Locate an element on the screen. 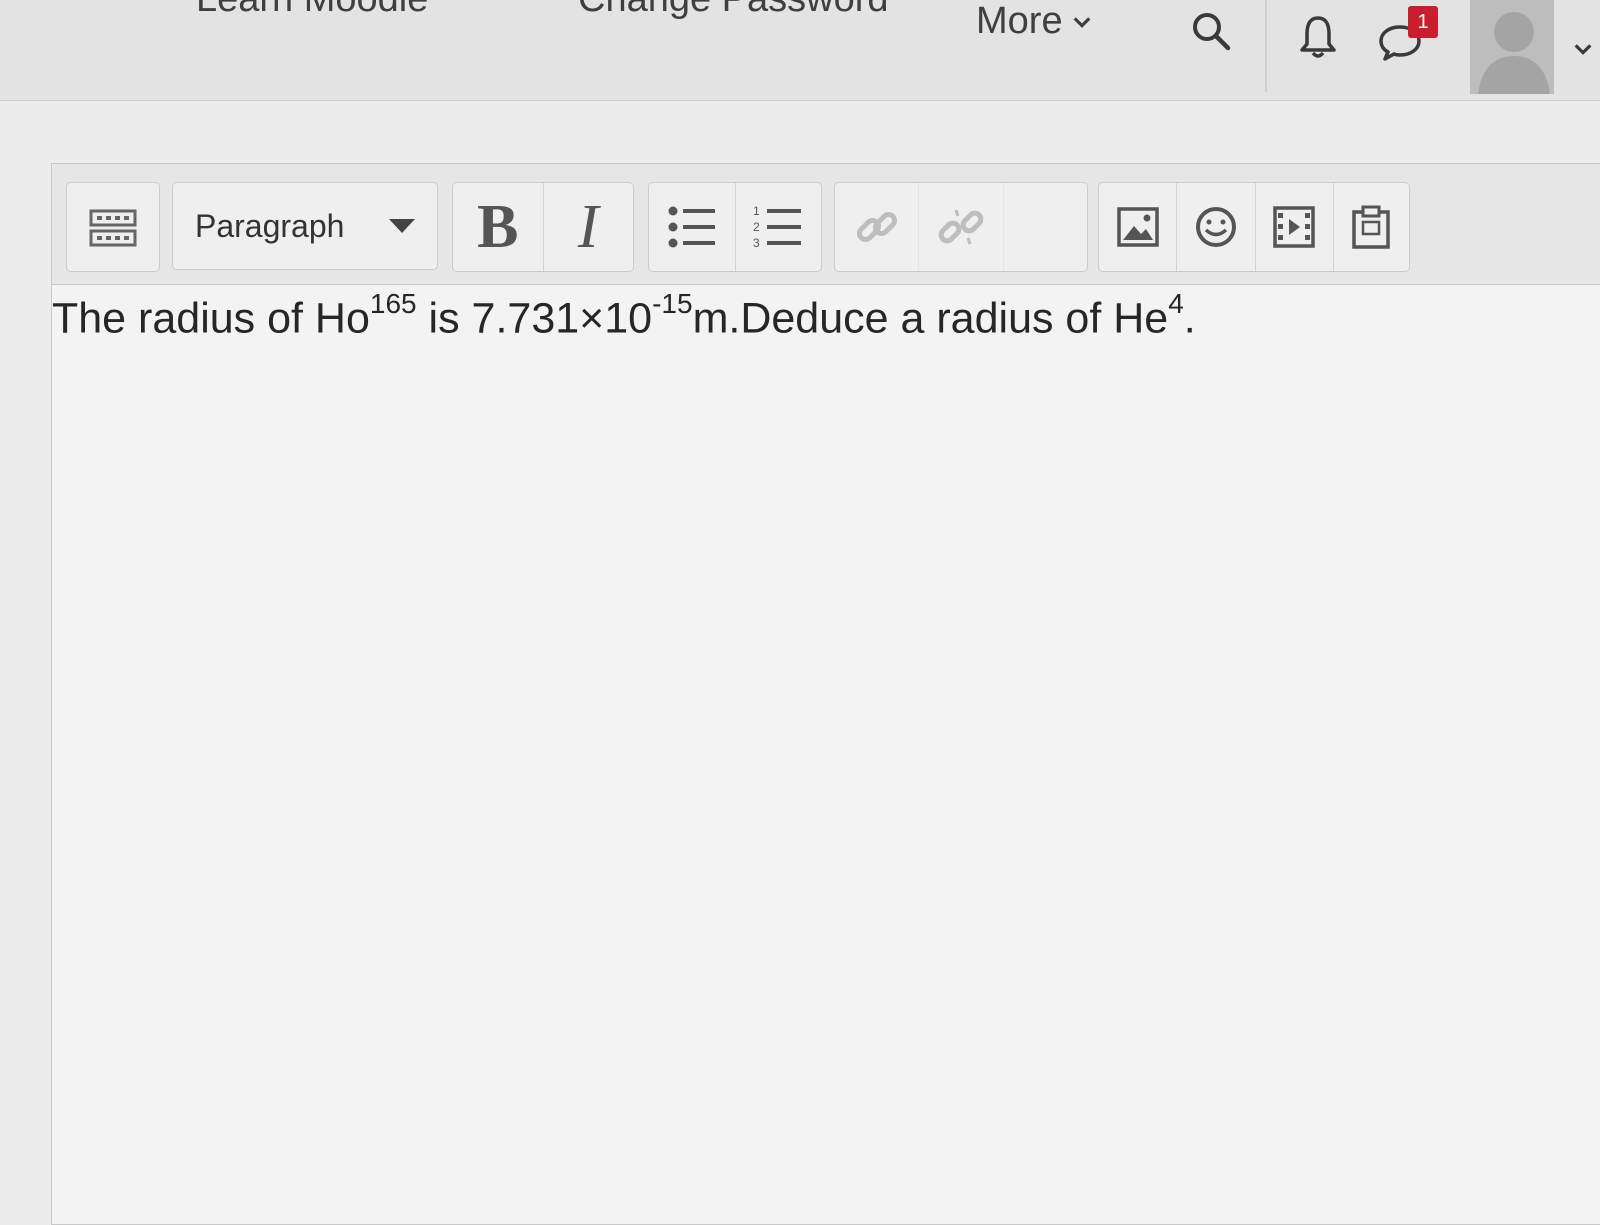 Image resolution: width=1600 pixels, height=1225 pixels. emoji-icon is located at coordinates (1215, 227).